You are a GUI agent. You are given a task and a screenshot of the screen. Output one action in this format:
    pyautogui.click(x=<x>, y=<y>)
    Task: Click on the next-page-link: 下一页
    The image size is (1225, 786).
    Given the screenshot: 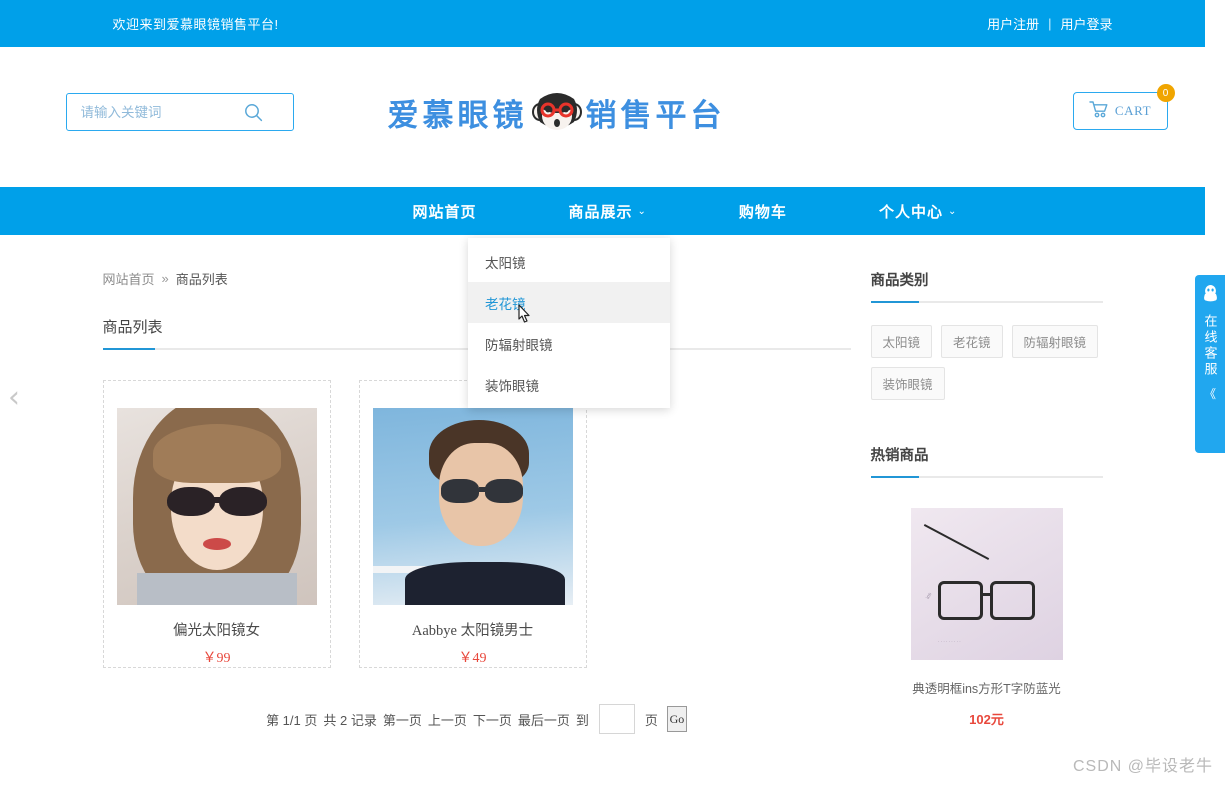 What is the action you would take?
    pyautogui.click(x=492, y=719)
    